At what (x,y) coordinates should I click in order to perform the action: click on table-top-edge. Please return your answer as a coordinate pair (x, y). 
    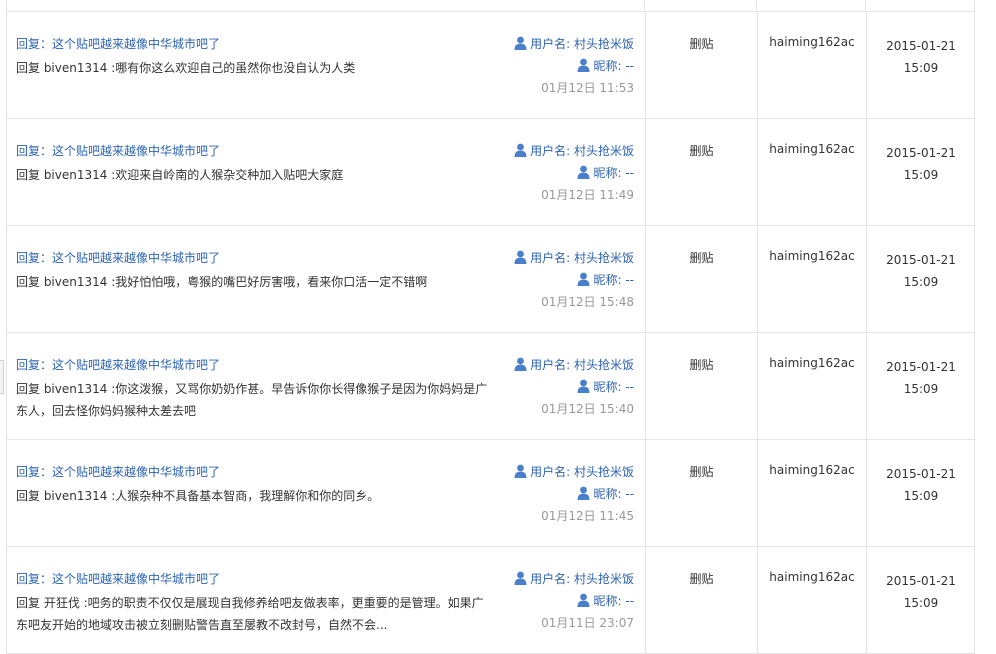
    Looking at the image, I should click on (490, 5).